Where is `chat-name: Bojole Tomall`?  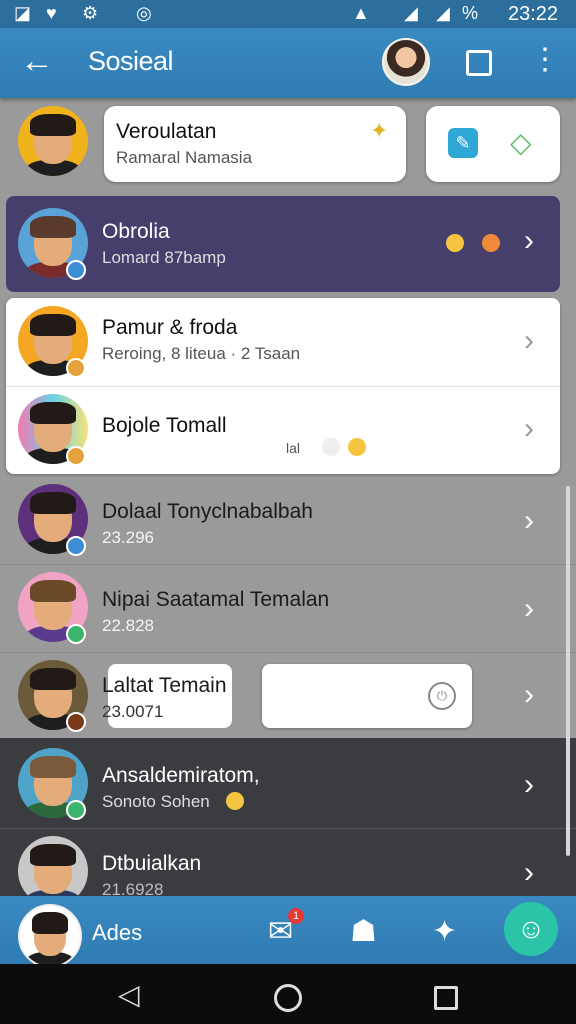 chat-name: Bojole Tomall is located at coordinates (164, 426).